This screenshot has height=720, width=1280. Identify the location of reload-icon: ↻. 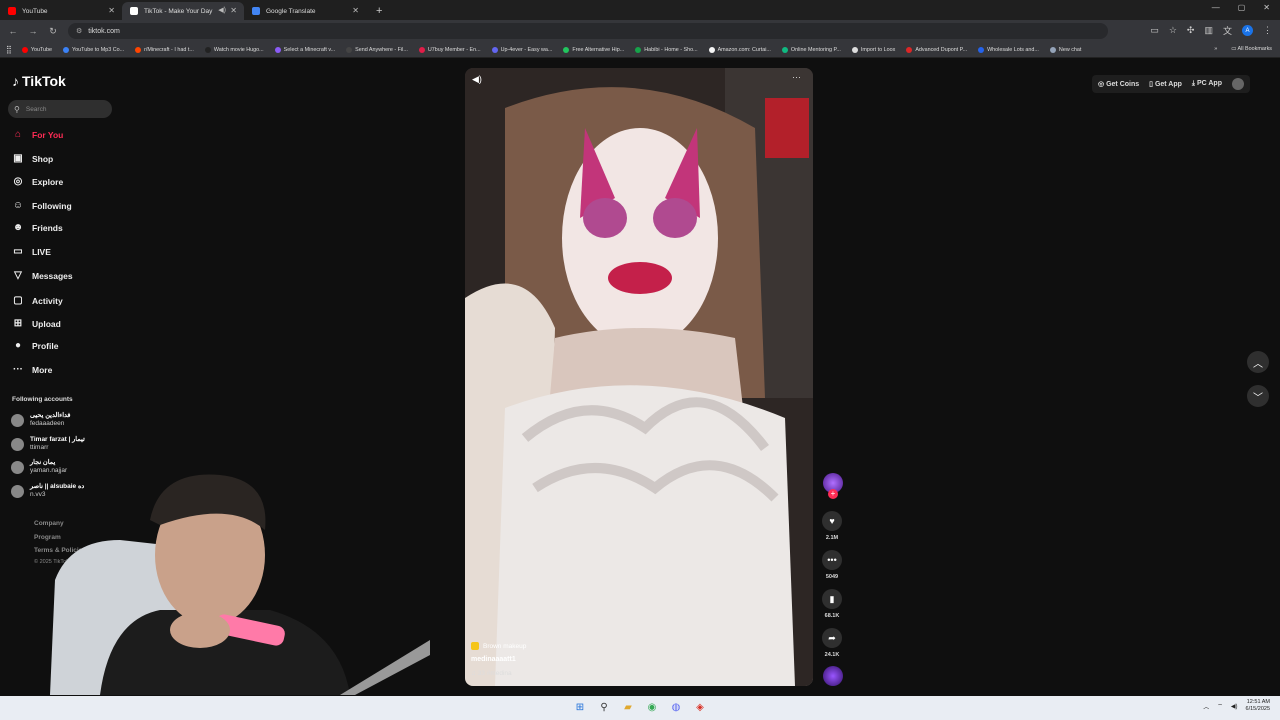
(53, 31).